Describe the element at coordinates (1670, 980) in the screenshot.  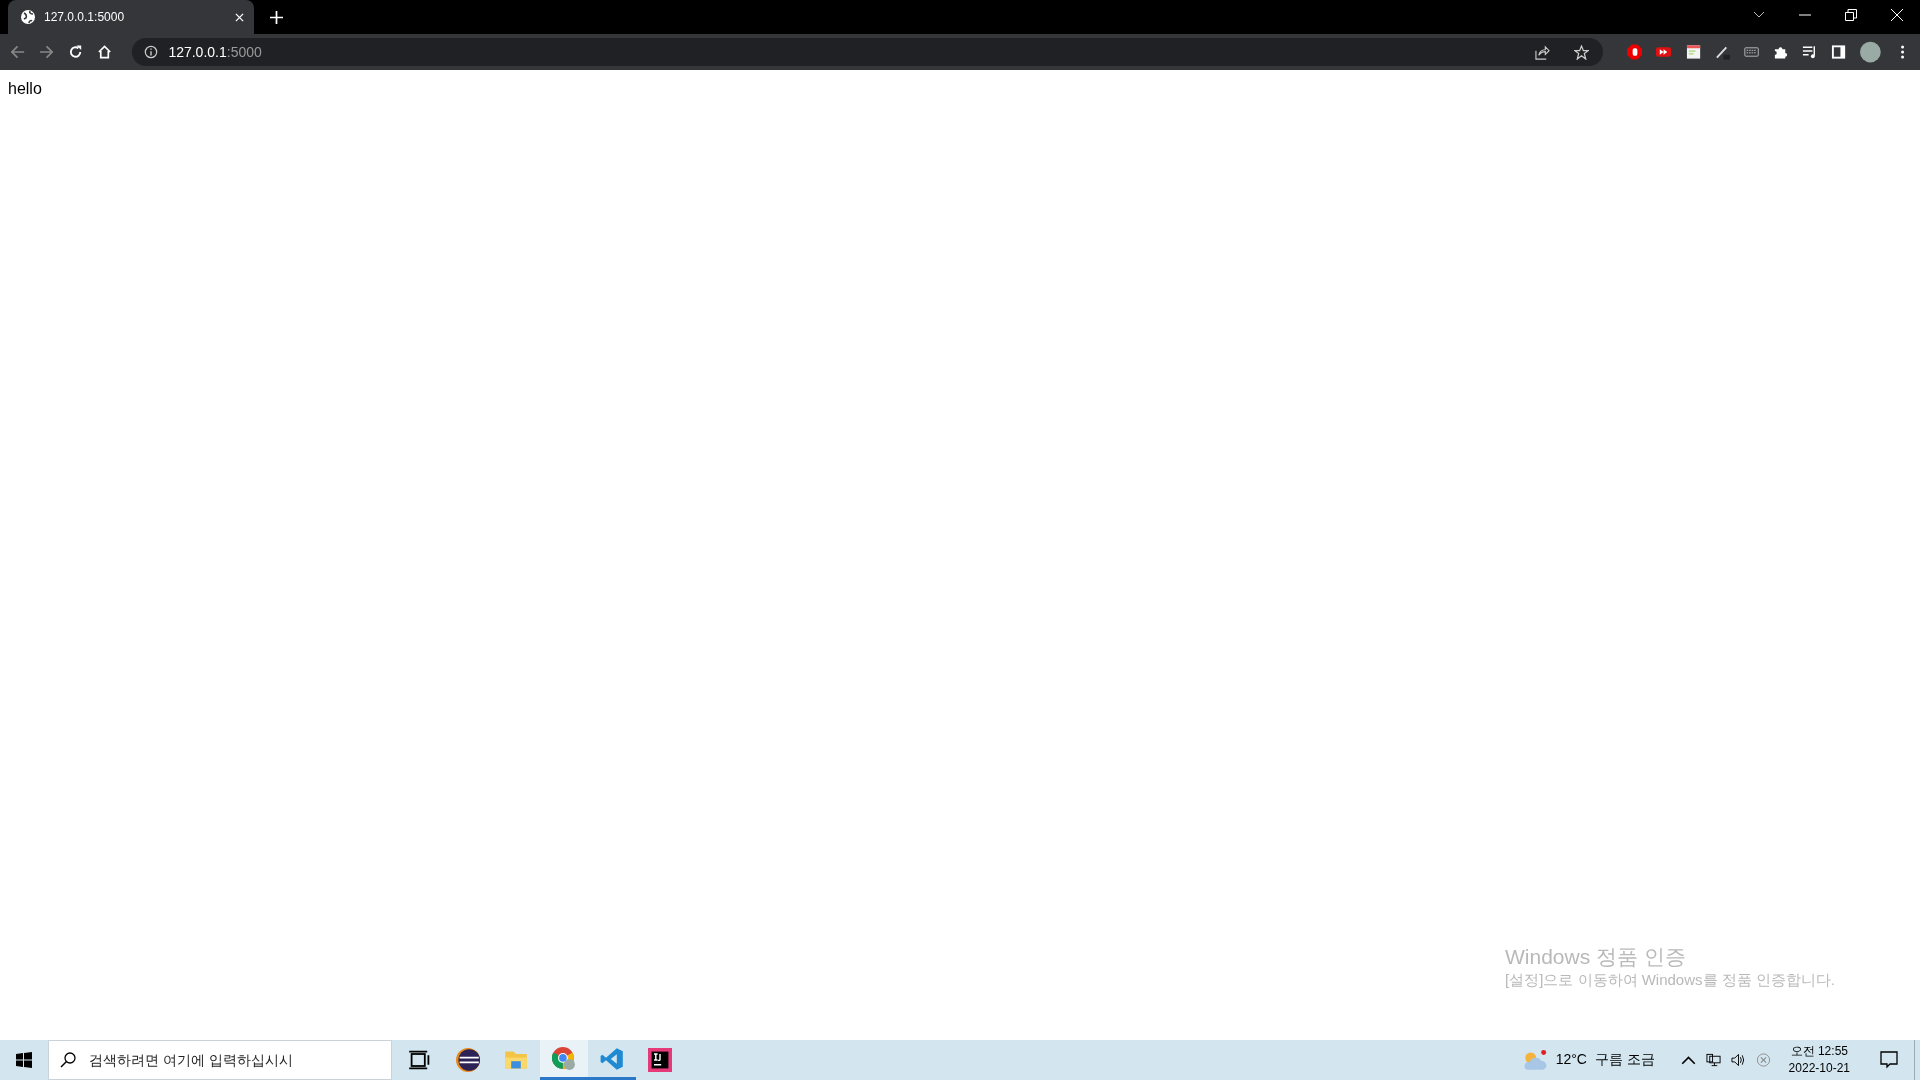
I see `activation-message: [설정]으로 이동하여 Windows를 정품 인증합니다.` at that location.